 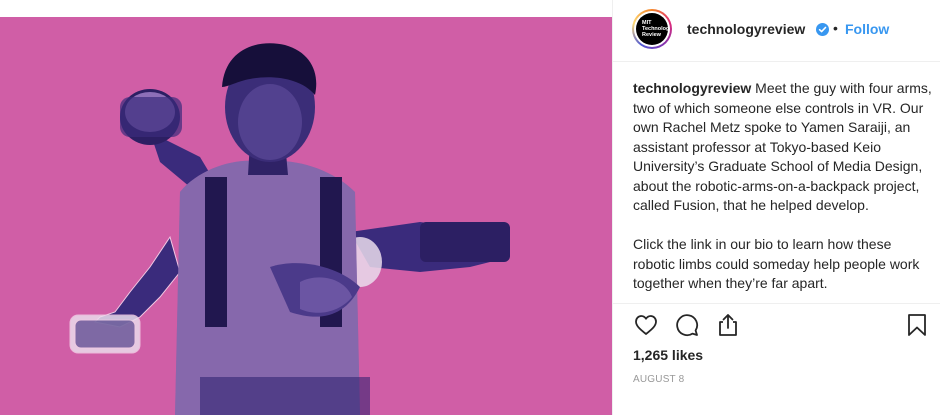 I want to click on likes-count: 1,265 likes, so click(x=668, y=355).